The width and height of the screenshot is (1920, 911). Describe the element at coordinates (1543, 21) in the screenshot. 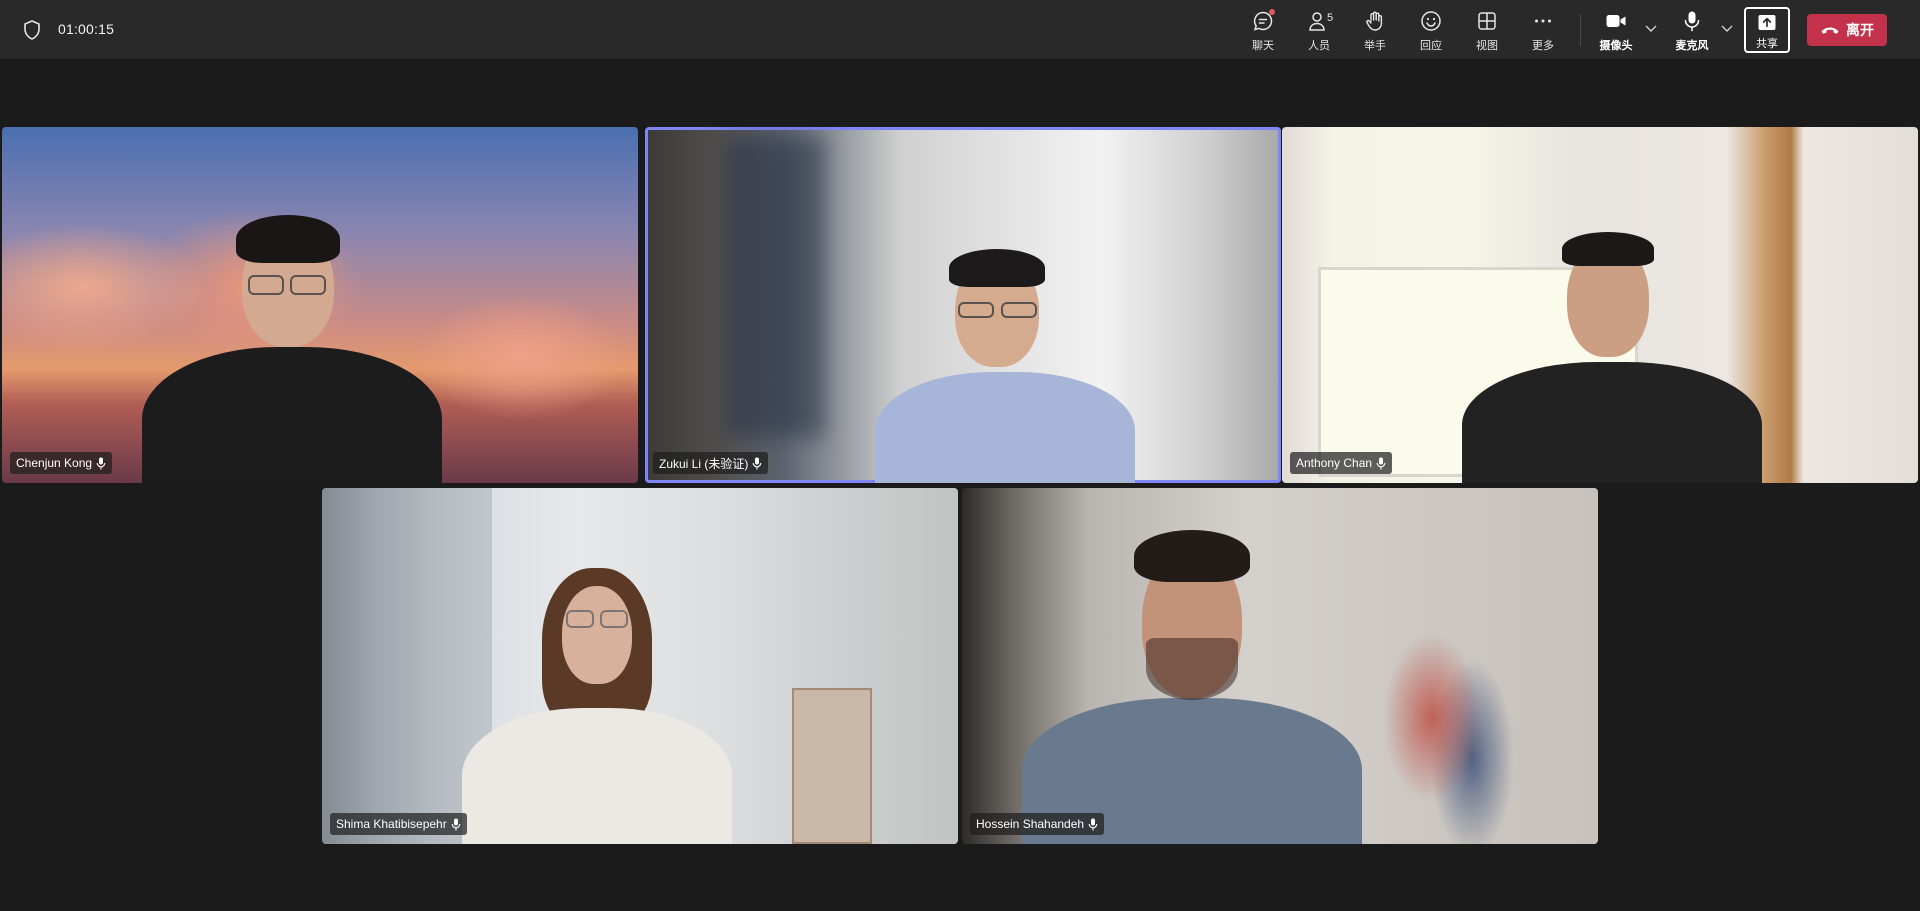

I see `ellipsis-icon` at that location.